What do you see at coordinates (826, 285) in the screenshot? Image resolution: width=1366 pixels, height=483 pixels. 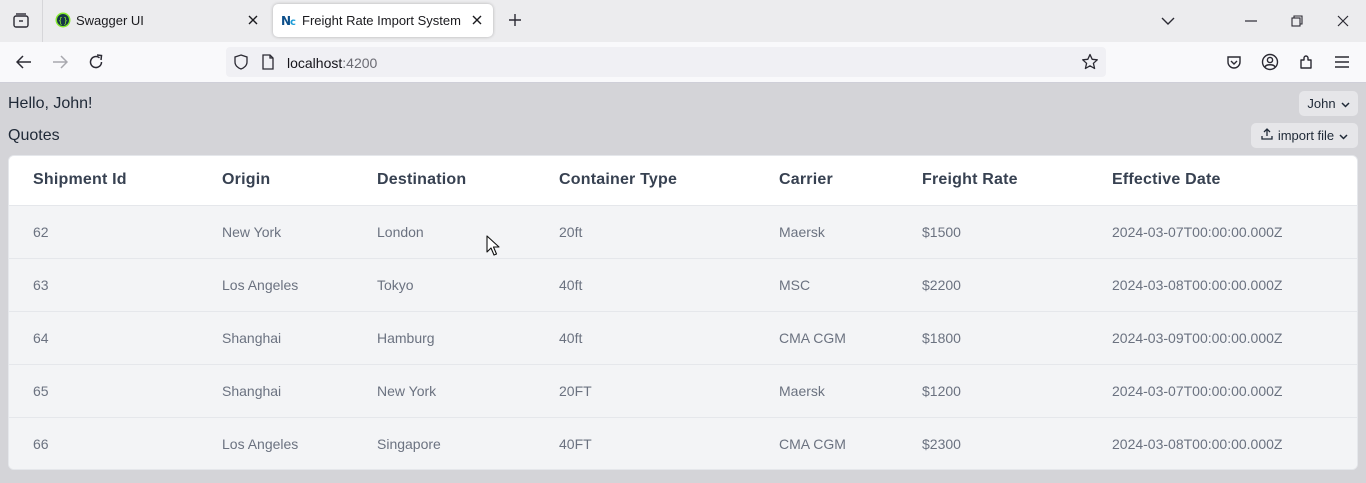 I see `cell-carrier: MSC` at bounding box center [826, 285].